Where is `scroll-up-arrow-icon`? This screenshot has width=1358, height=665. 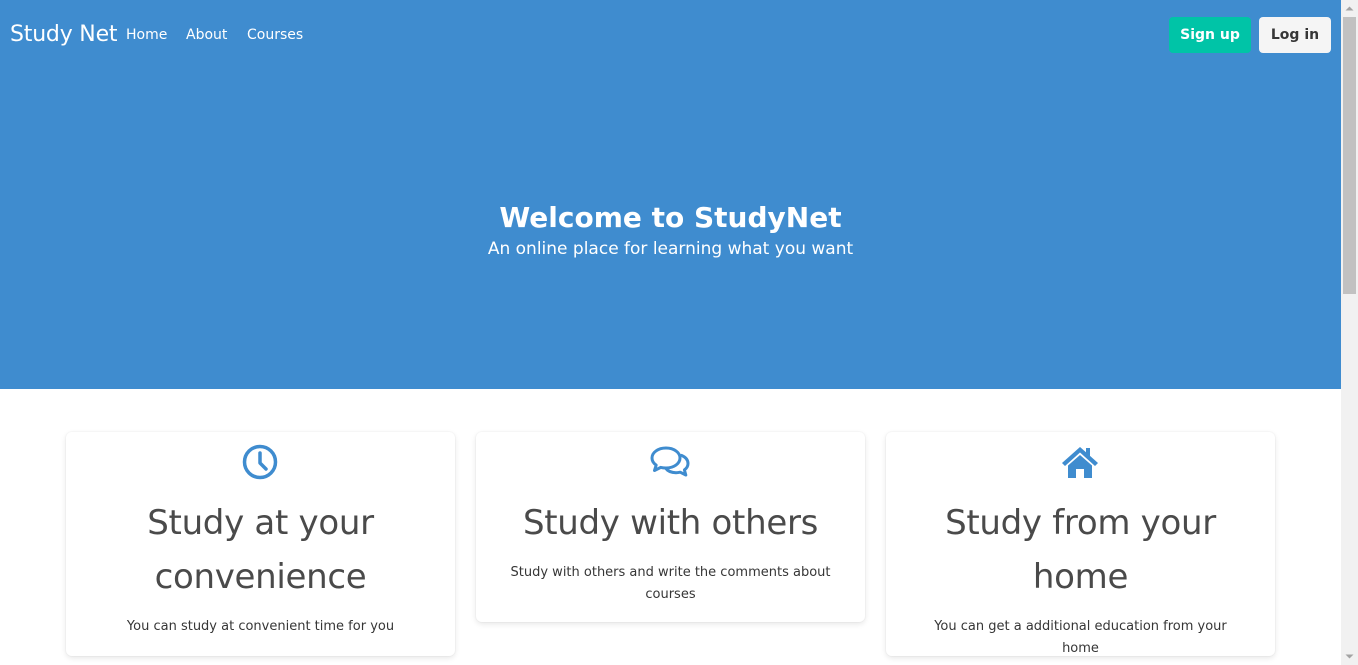
scroll-up-arrow-icon is located at coordinates (1349, 8).